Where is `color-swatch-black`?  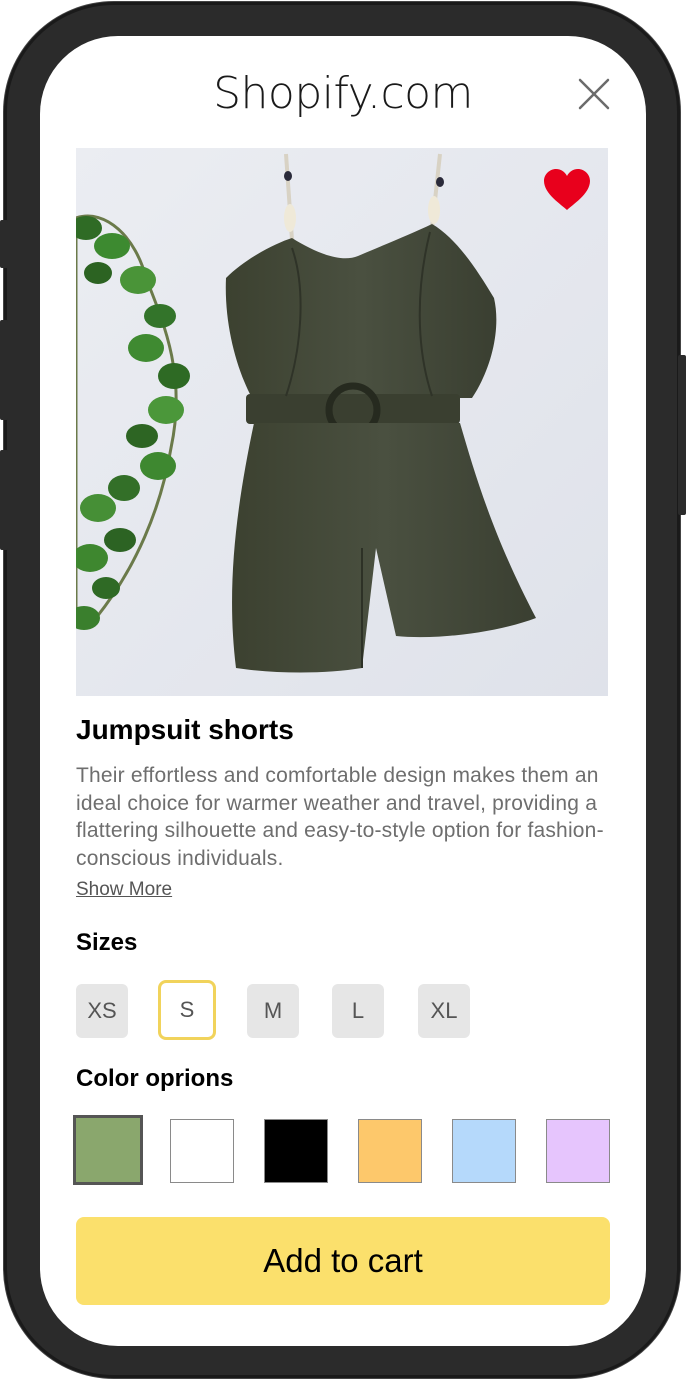 color-swatch-black is located at coordinates (296, 1151).